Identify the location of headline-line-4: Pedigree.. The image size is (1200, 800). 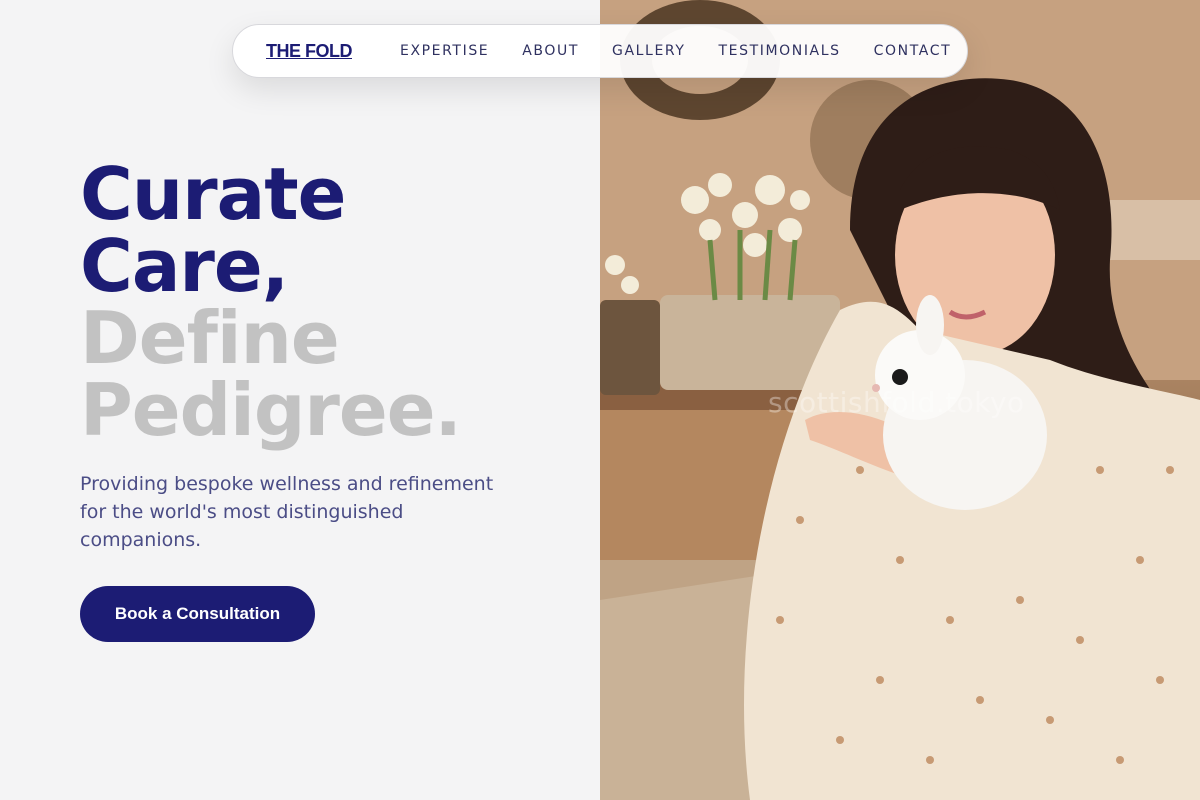
(271, 410).